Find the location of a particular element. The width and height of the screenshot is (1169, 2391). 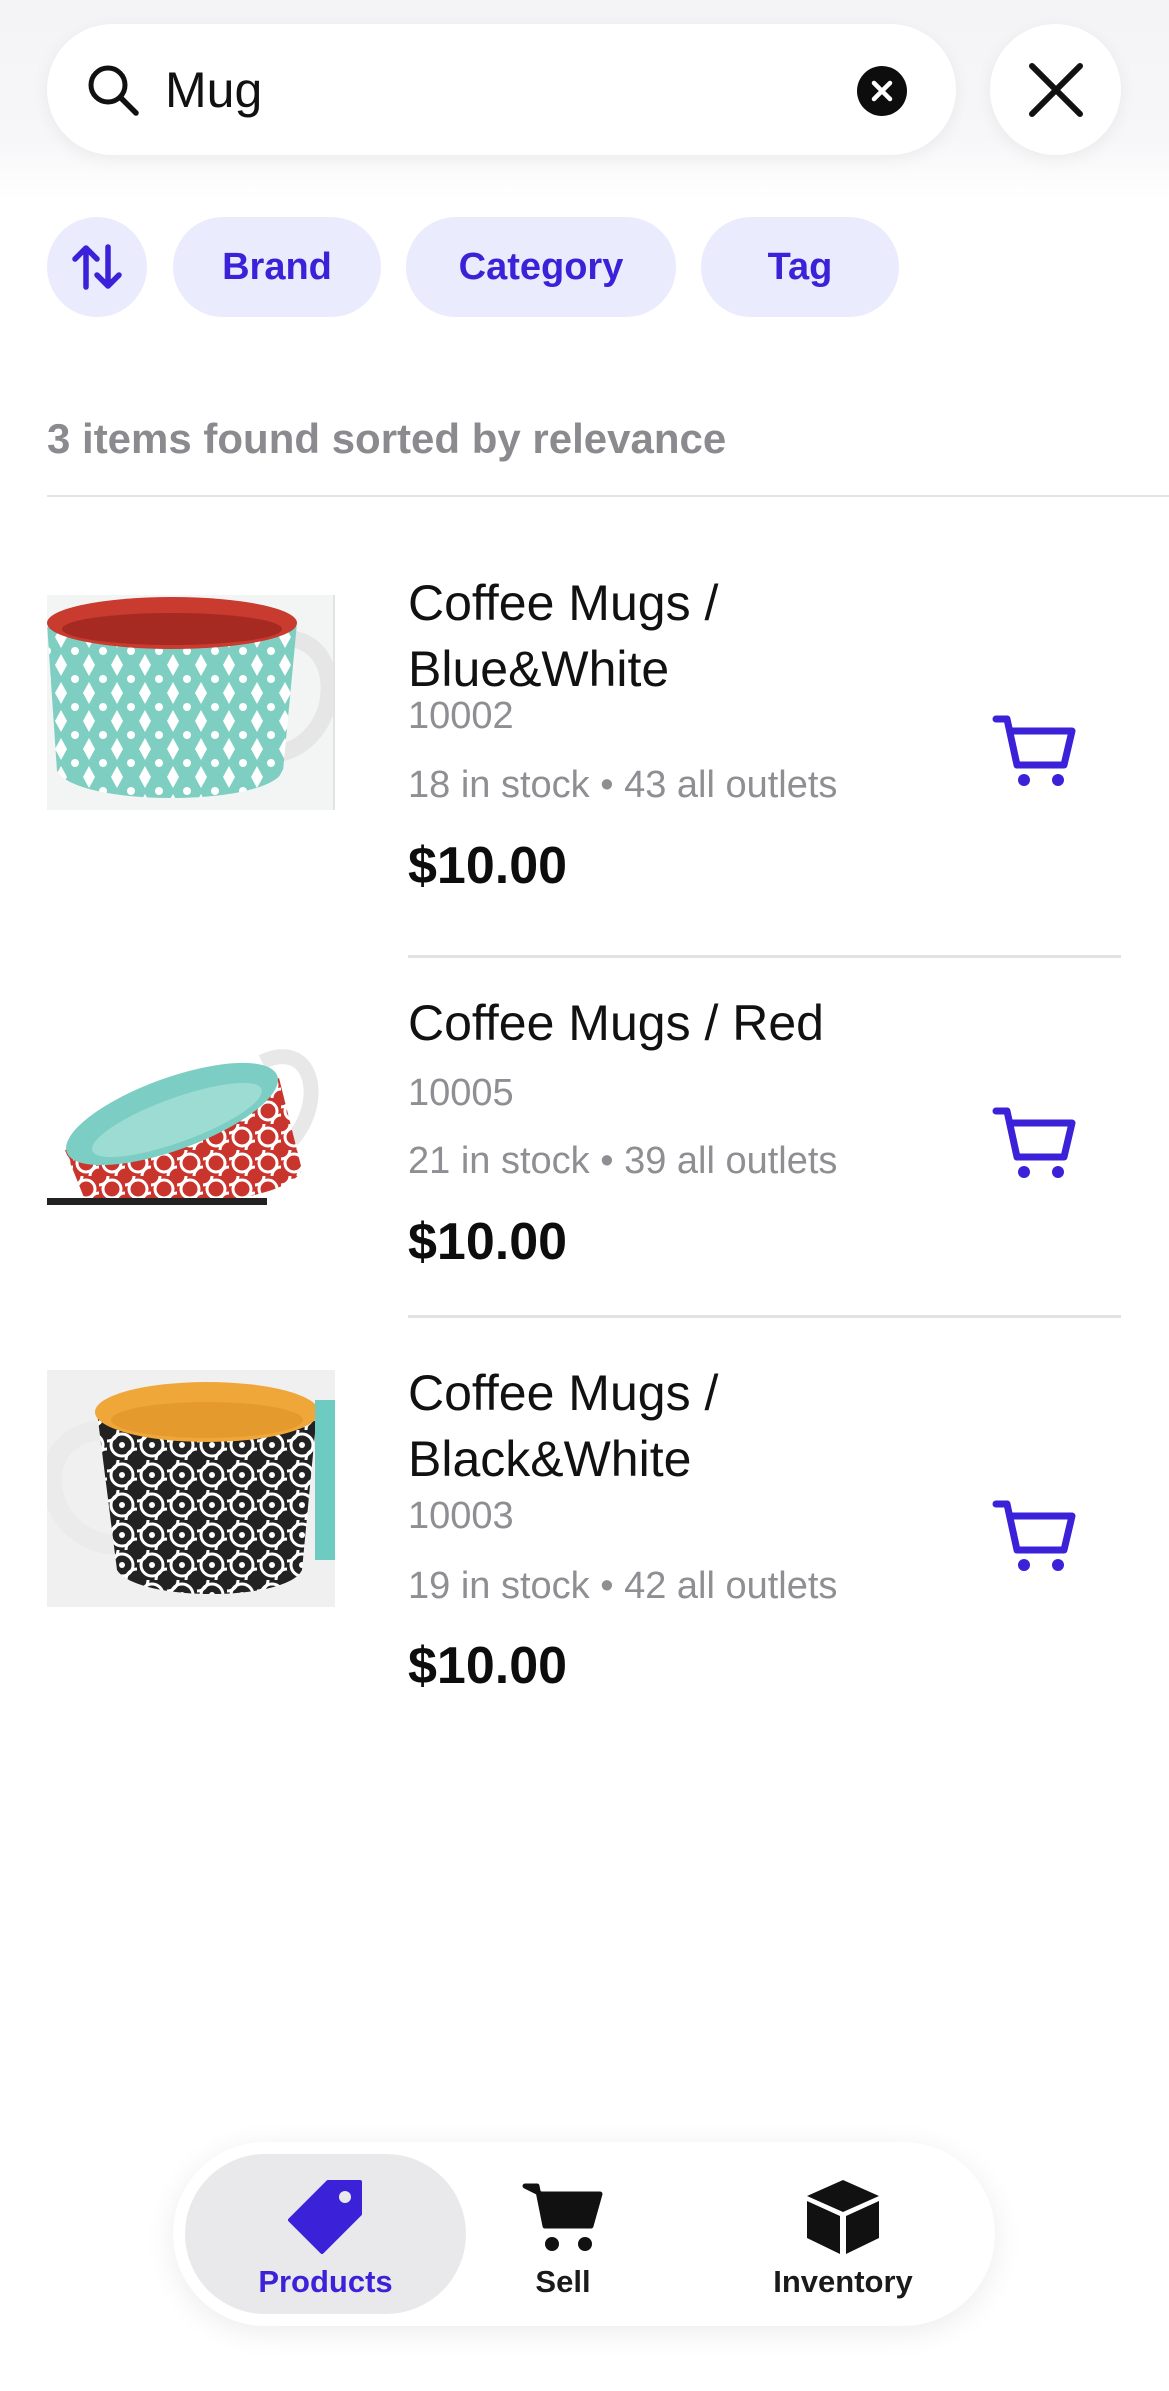

product-sku: 10005 is located at coordinates (461, 1093).